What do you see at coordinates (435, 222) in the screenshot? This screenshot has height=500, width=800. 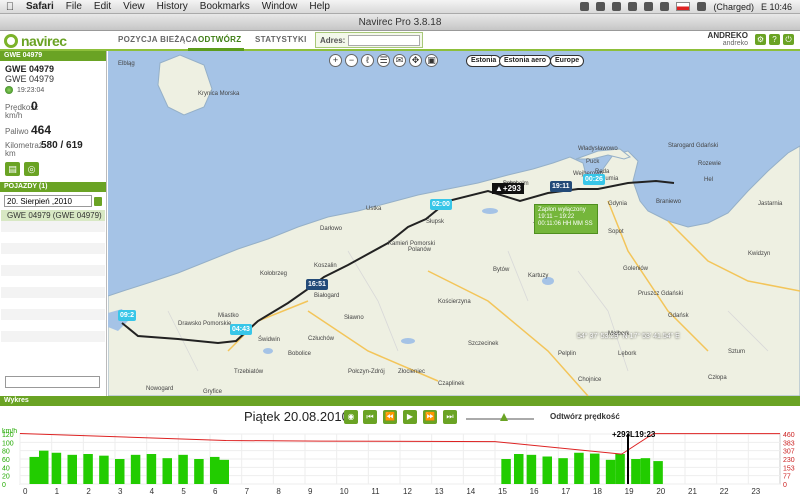 I see `town-label: Słupsk` at bounding box center [435, 222].